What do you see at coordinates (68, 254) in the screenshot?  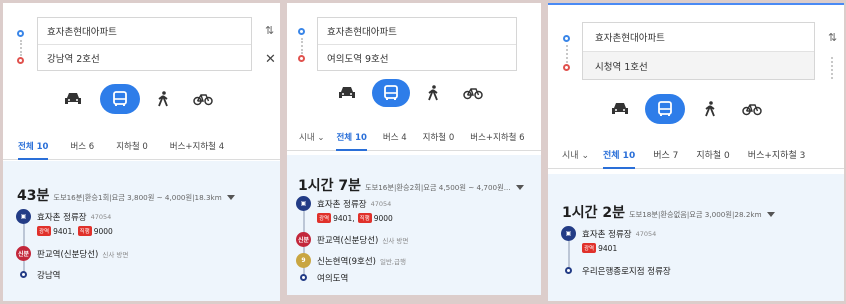 I see `stop-name: 판교역(신분당선)` at bounding box center [68, 254].